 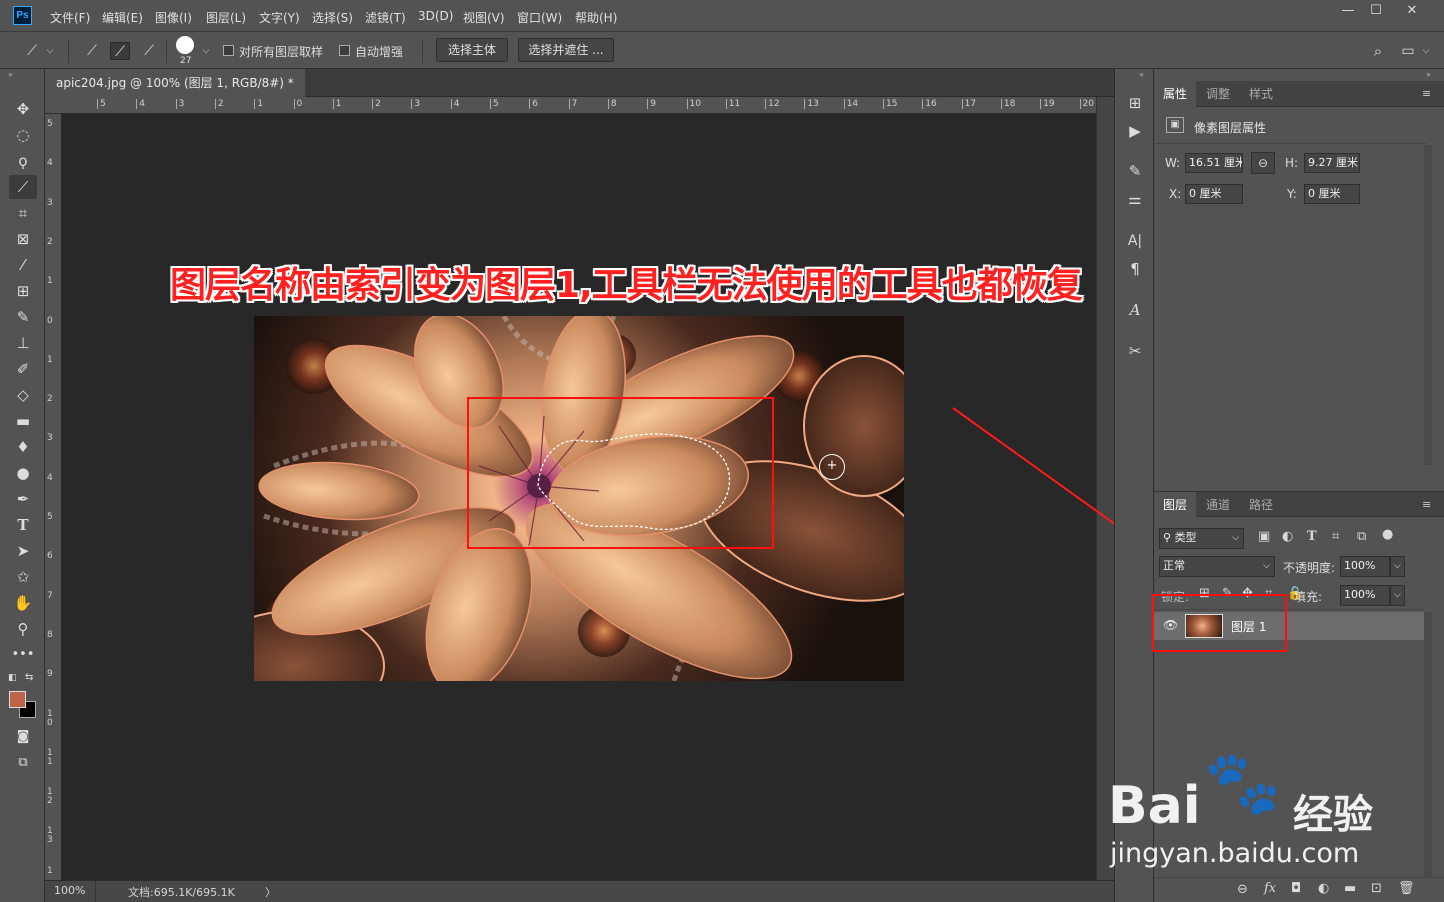 What do you see at coordinates (1185, 537) in the screenshot?
I see `layer-filter-value: 类型` at bounding box center [1185, 537].